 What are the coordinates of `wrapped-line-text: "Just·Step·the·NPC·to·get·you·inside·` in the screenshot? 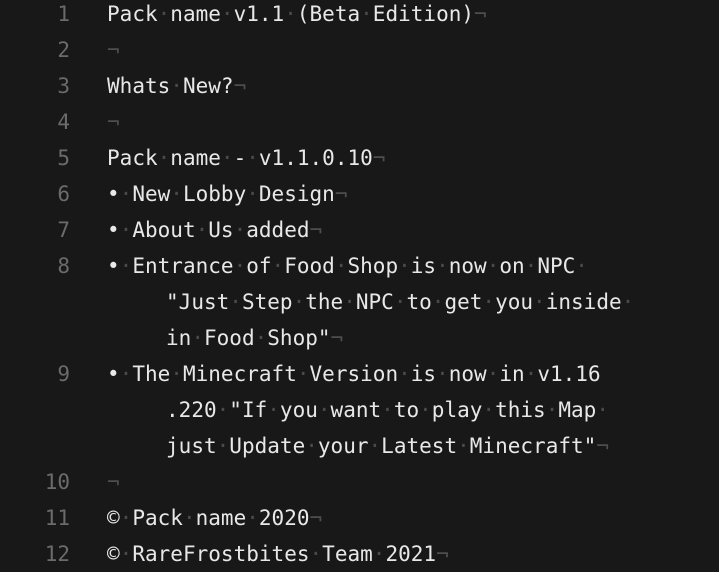 It's located at (400, 302).